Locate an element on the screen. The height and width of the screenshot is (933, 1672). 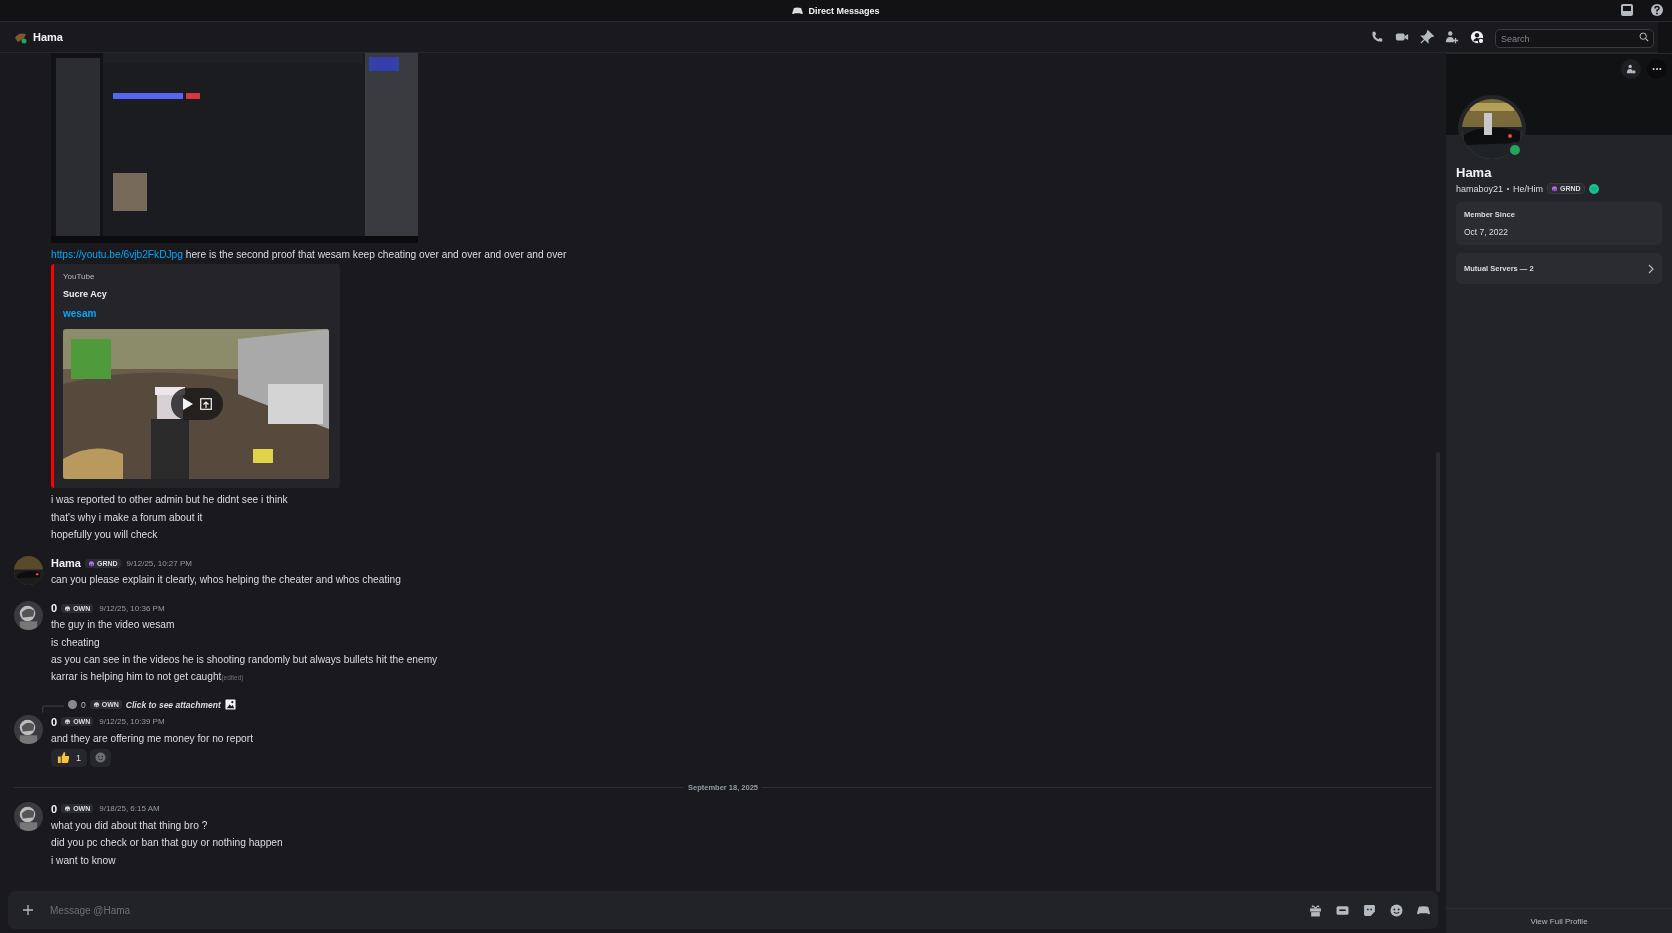
smiley-icon is located at coordinates (100, 758).